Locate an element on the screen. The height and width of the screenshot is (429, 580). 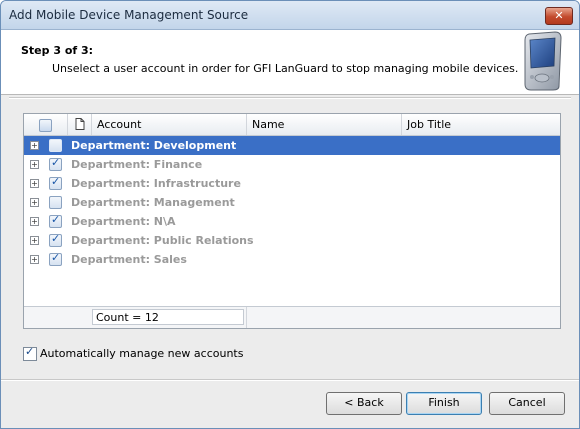
title-bar: Add Mobile Device Management Source ✕ is located at coordinates (290, 15).